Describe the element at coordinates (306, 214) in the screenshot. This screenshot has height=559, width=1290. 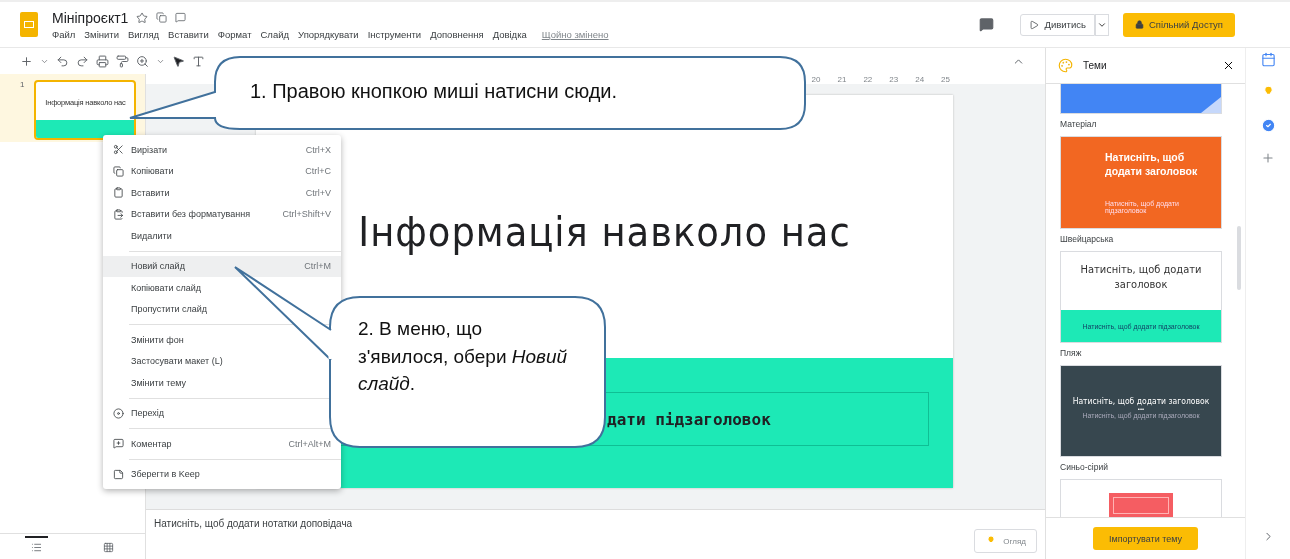
I see `shortcut-text: Ctrl+Shift+V` at that location.